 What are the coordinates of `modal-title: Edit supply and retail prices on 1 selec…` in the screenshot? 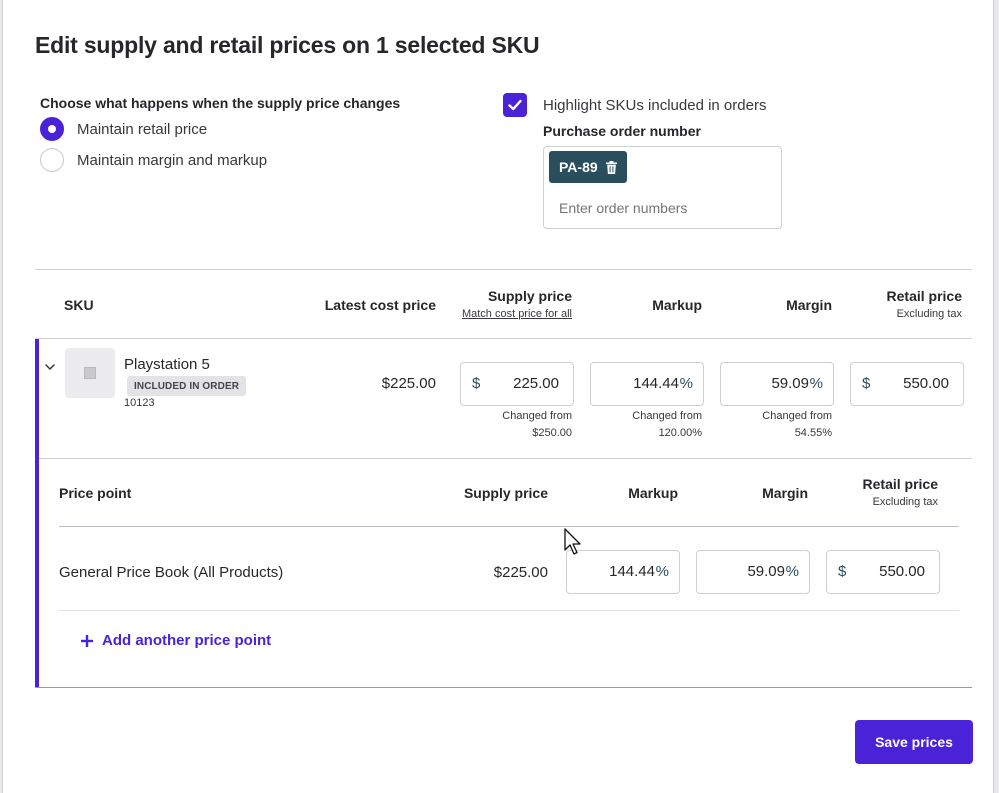 It's located at (287, 45).